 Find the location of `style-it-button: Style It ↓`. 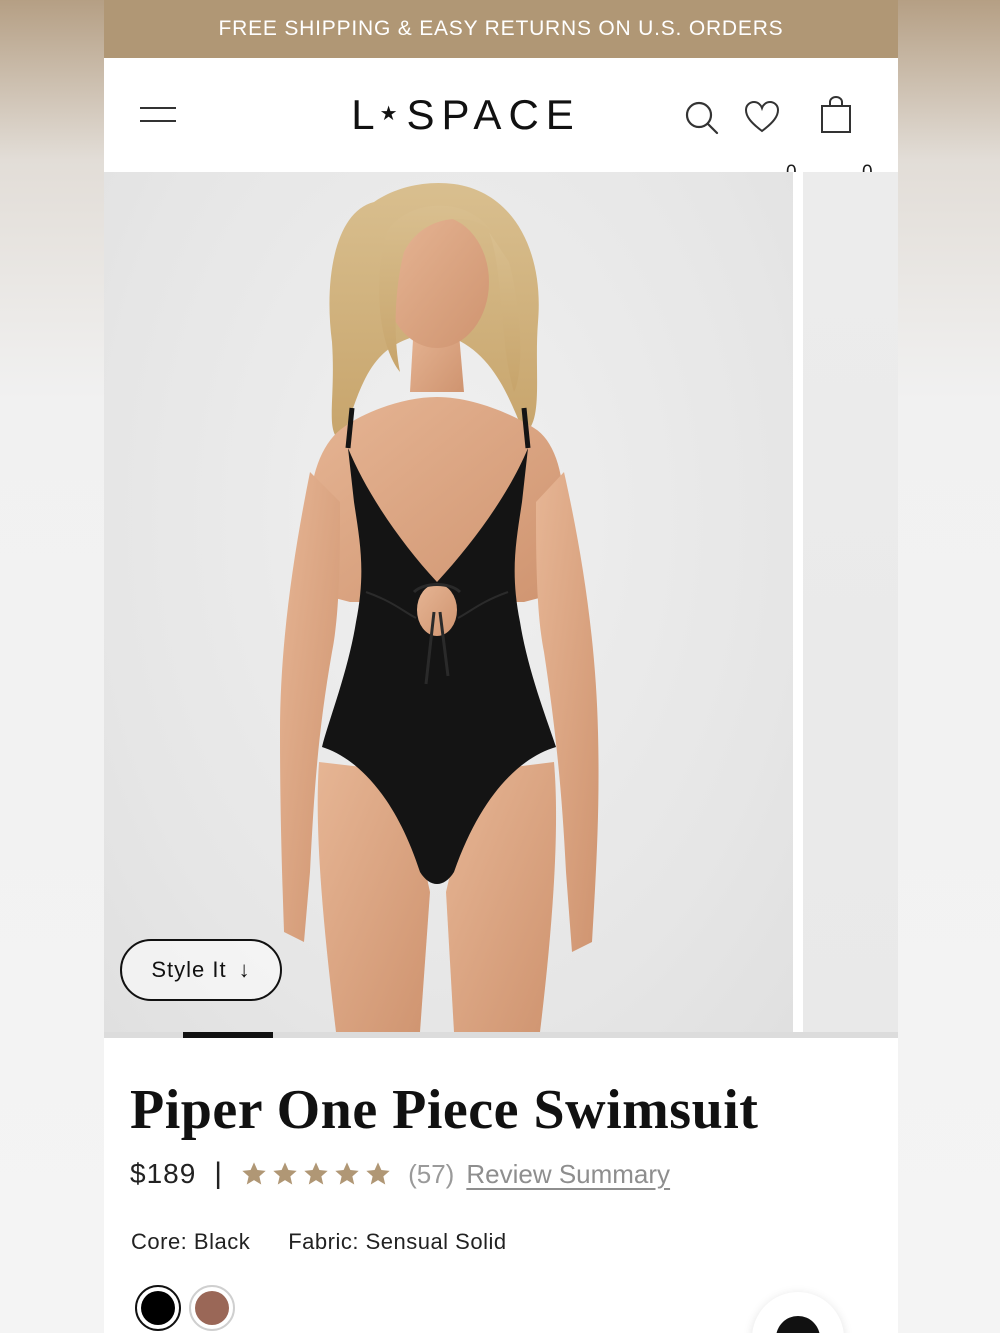

style-it-button: Style It ↓ is located at coordinates (201, 970).